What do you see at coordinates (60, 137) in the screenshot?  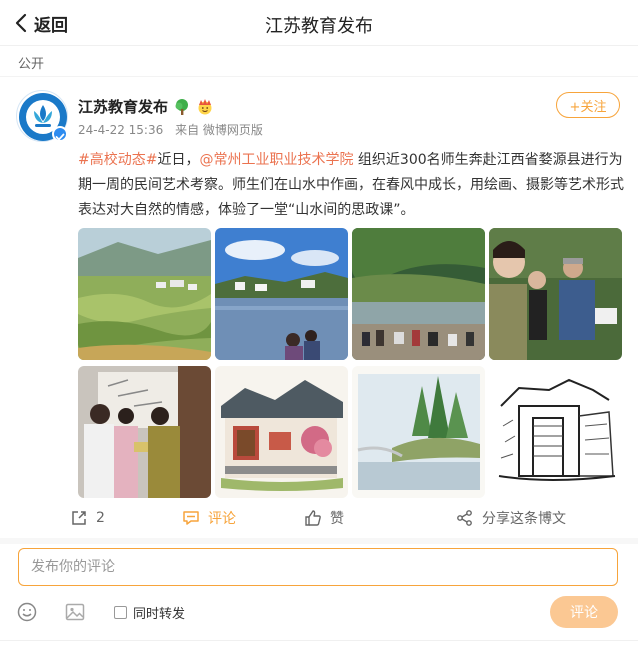 I see `check-icon` at bounding box center [60, 137].